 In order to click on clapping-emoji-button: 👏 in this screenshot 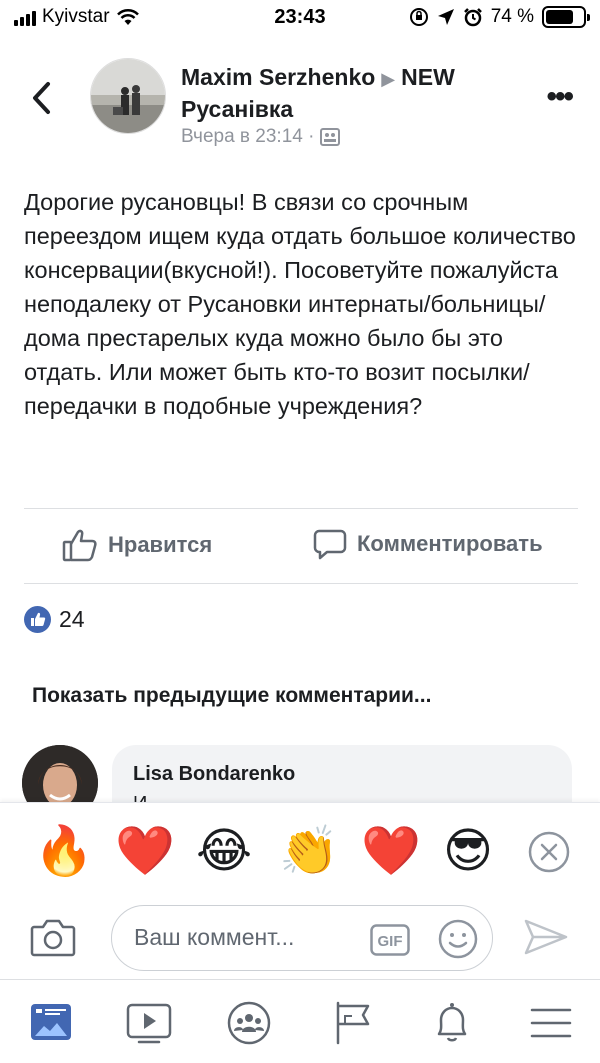, I will do `click(309, 851)`.